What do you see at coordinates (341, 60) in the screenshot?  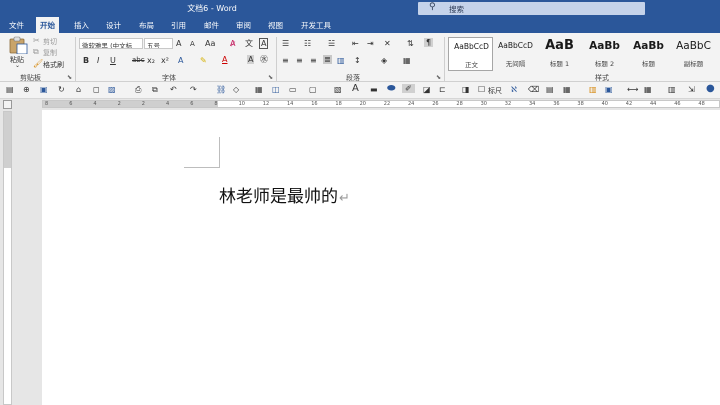 I see `distribute-icon: ▥` at bounding box center [341, 60].